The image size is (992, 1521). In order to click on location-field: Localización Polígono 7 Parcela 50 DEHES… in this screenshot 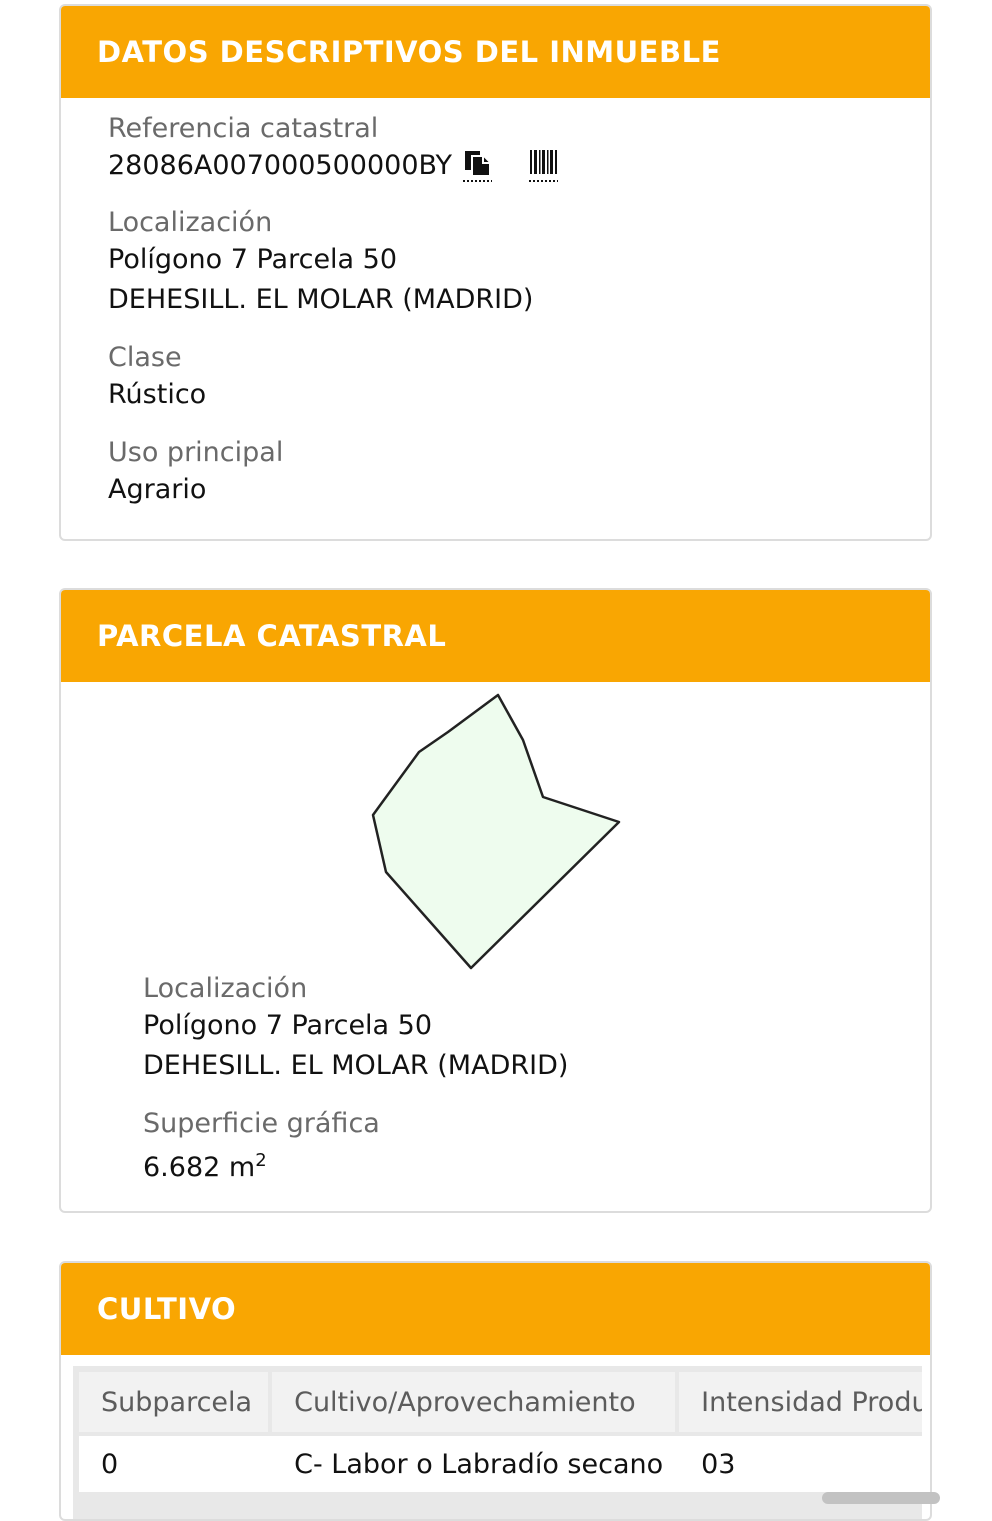, I will do `click(320, 263)`.